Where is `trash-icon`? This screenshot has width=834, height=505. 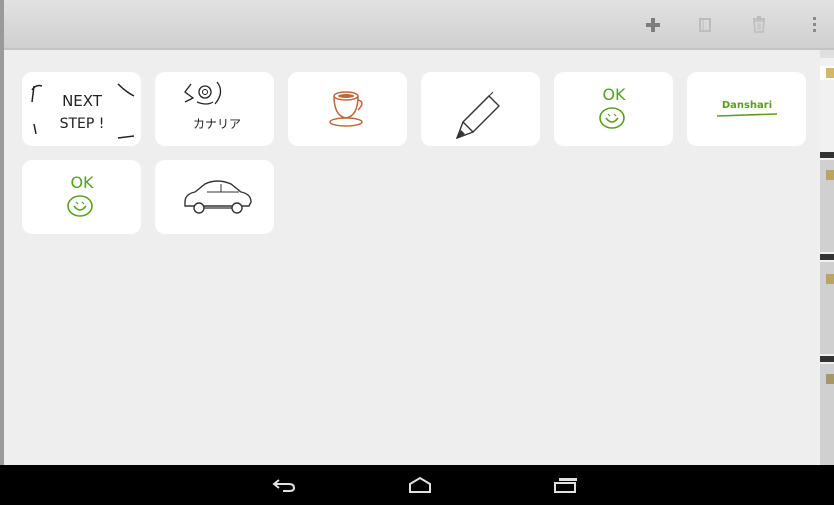
trash-icon is located at coordinates (759, 24).